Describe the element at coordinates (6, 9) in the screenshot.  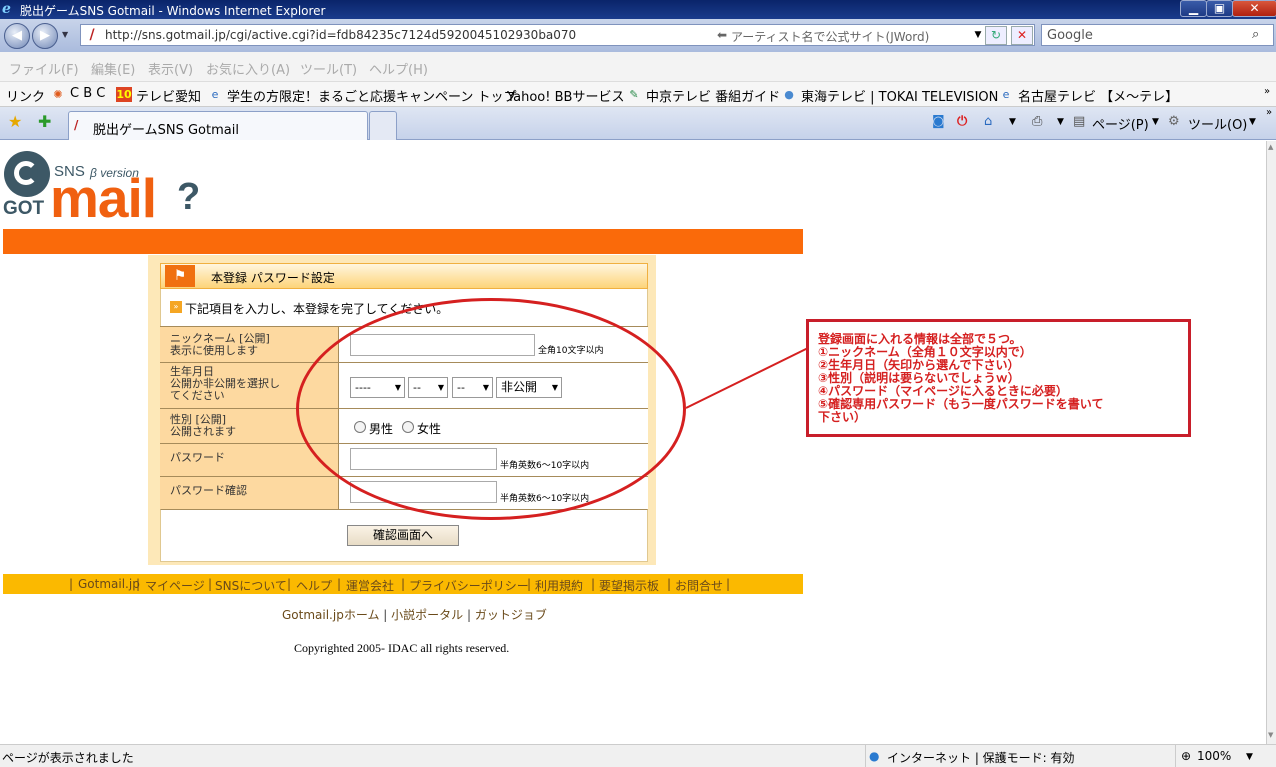
I see `ie-logo-icon: e` at that location.